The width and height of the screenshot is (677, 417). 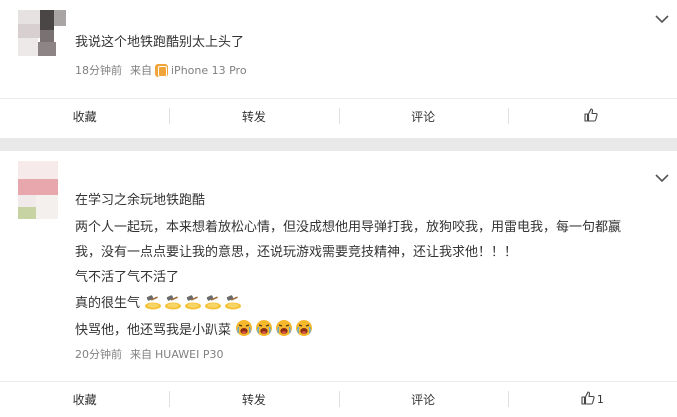 I want to click on action-bar: 收藏 转发 评论 1, so click(x=338, y=399).